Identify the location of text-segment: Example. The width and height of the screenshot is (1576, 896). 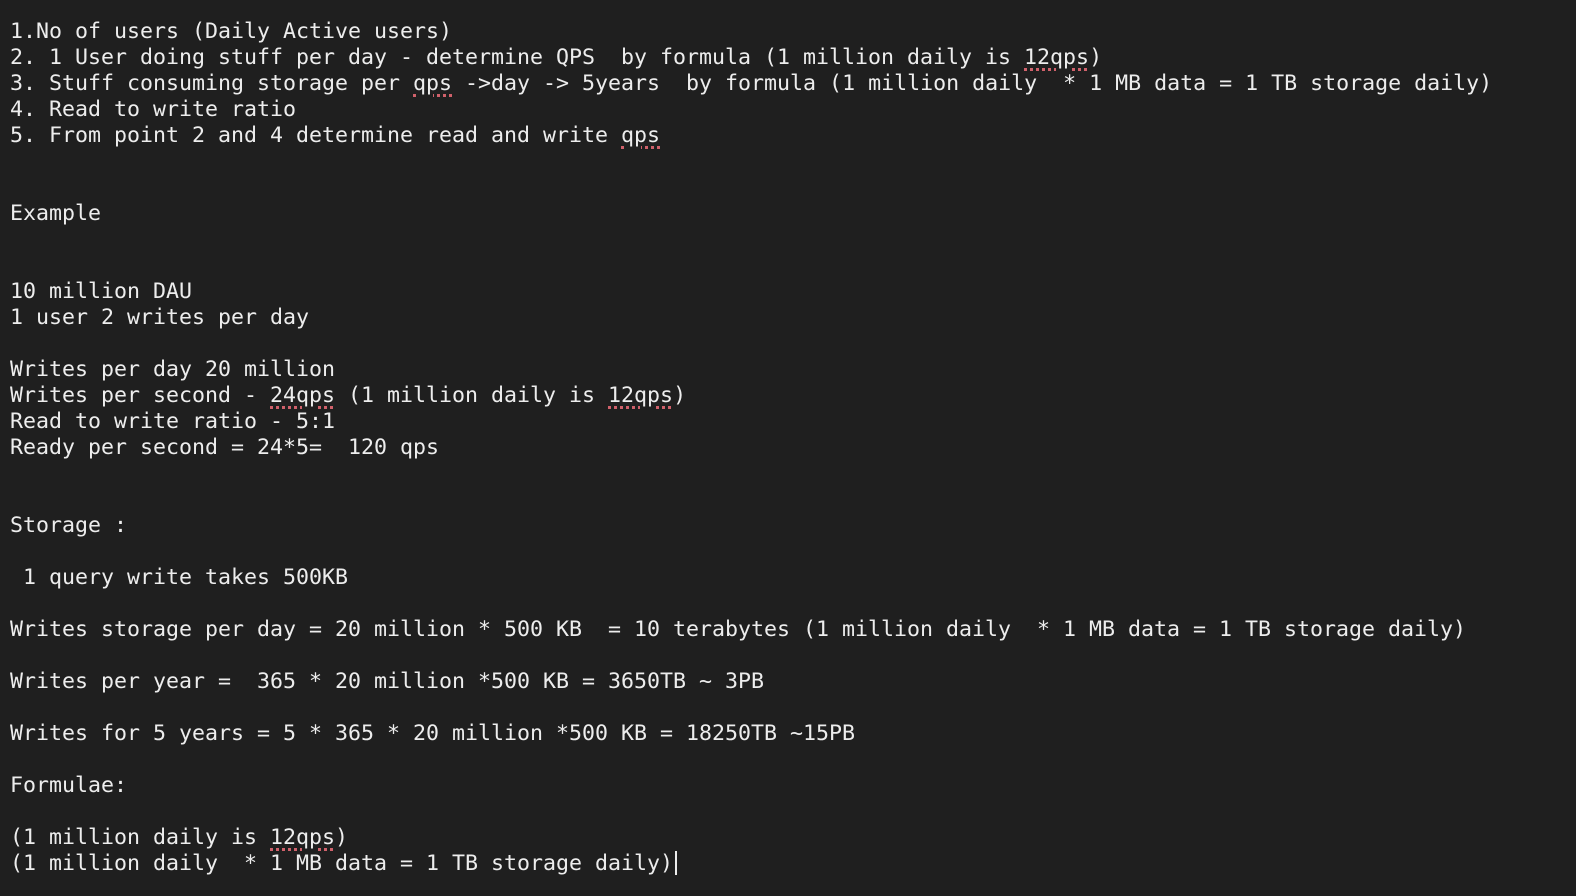
(56, 213).